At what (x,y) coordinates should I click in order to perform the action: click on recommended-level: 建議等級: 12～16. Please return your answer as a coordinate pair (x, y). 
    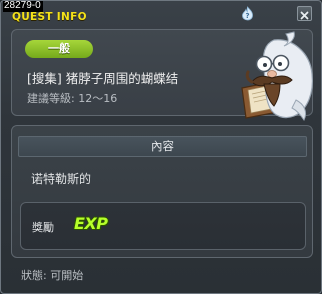
    Looking at the image, I should click on (72, 98).